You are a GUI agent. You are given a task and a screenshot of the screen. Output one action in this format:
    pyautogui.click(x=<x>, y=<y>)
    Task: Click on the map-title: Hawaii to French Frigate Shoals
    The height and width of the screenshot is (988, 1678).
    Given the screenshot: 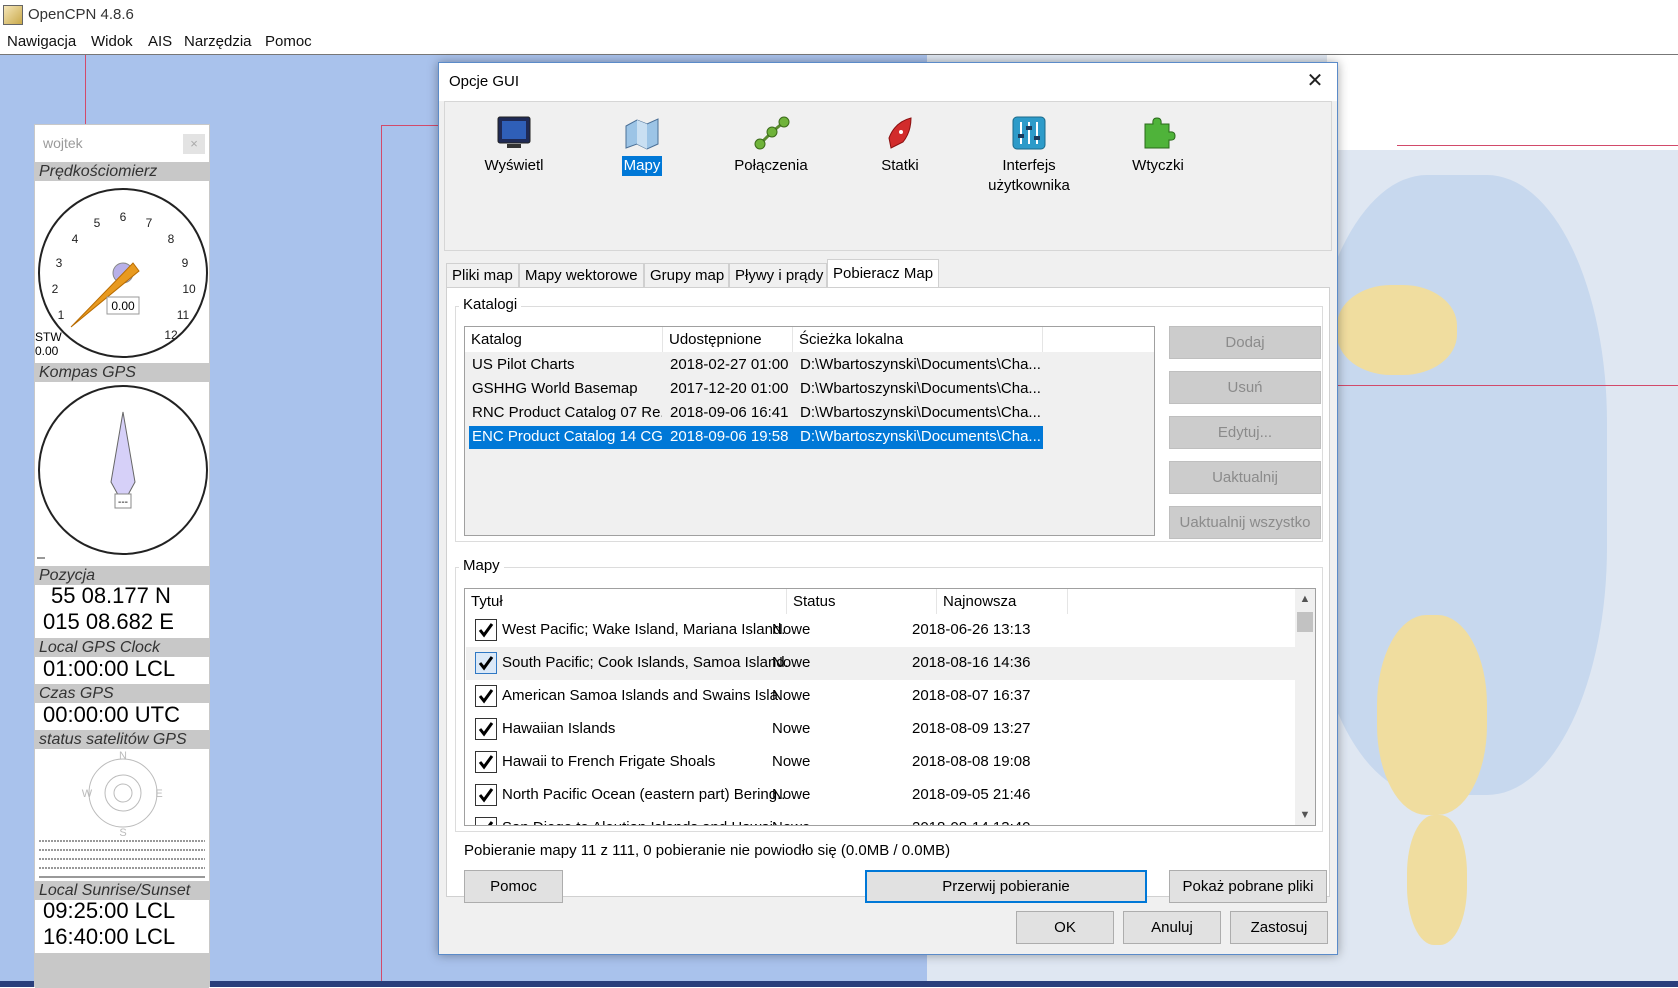 What is the action you would take?
    pyautogui.click(x=609, y=761)
    